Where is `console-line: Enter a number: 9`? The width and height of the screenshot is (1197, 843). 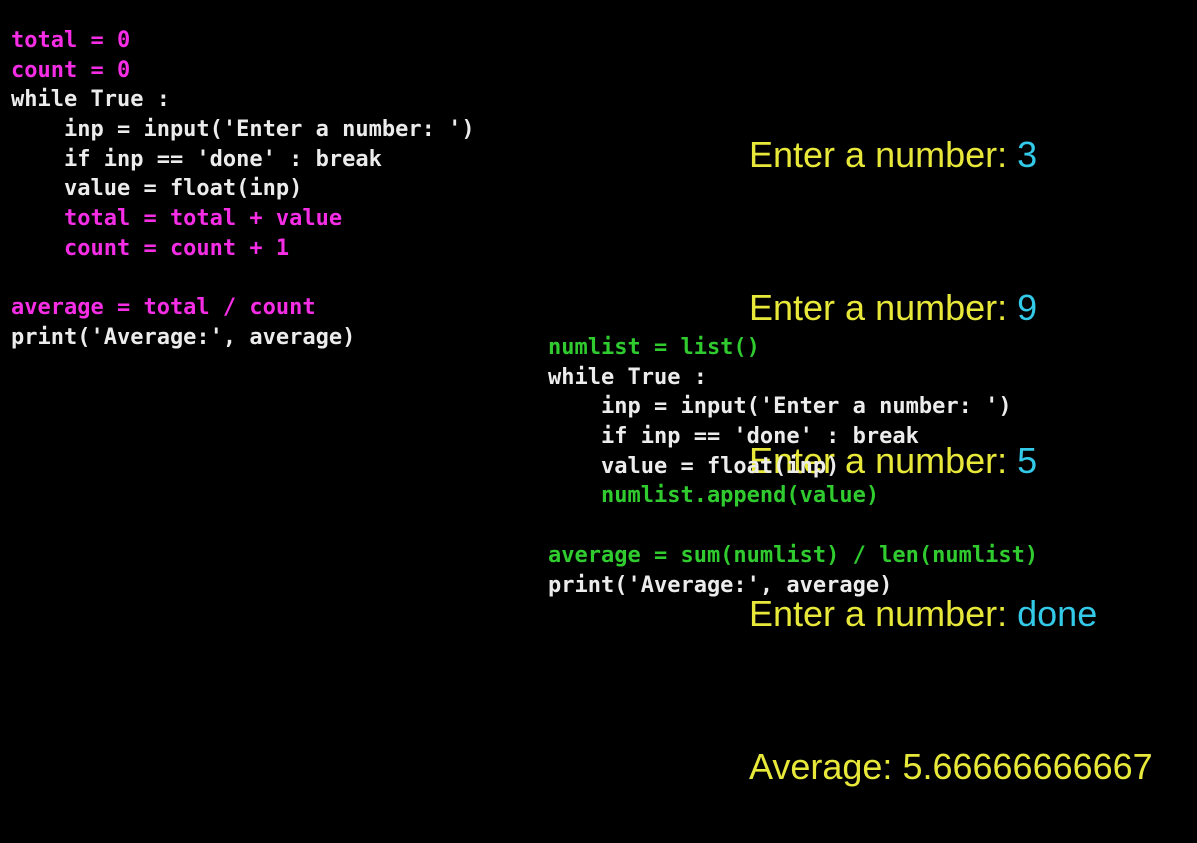 console-line: Enter a number: 9 is located at coordinates (951, 307).